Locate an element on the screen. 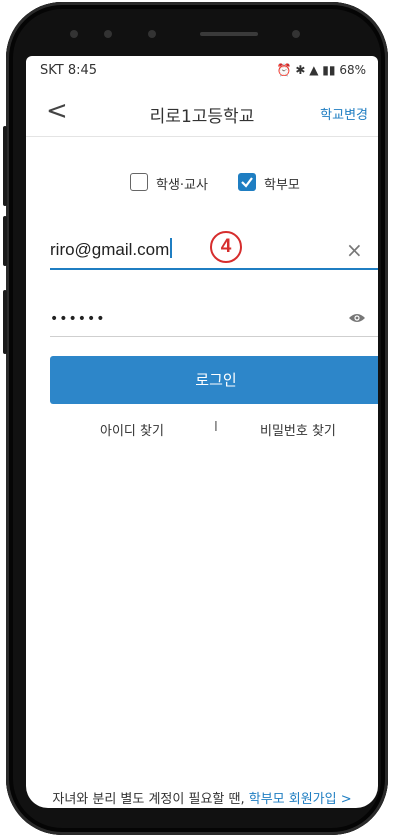 This screenshot has height=837, width=394. student-teacher-checkbox is located at coordinates (139, 182).